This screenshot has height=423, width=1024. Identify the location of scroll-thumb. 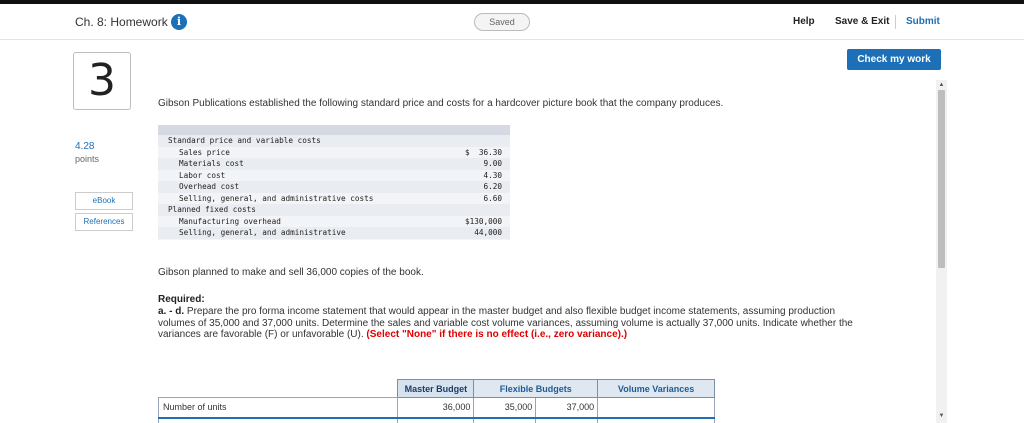
(941, 179).